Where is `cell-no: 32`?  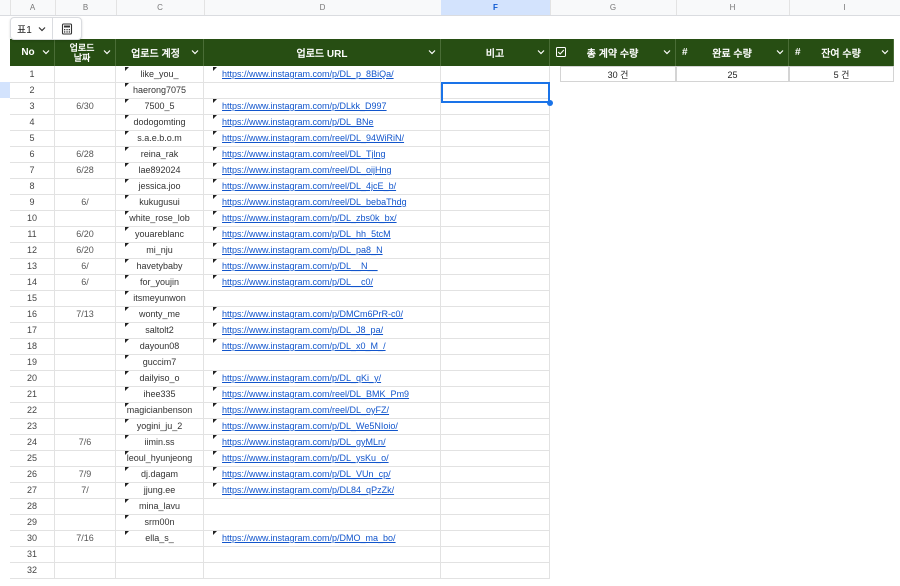 cell-no: 32 is located at coordinates (32, 570).